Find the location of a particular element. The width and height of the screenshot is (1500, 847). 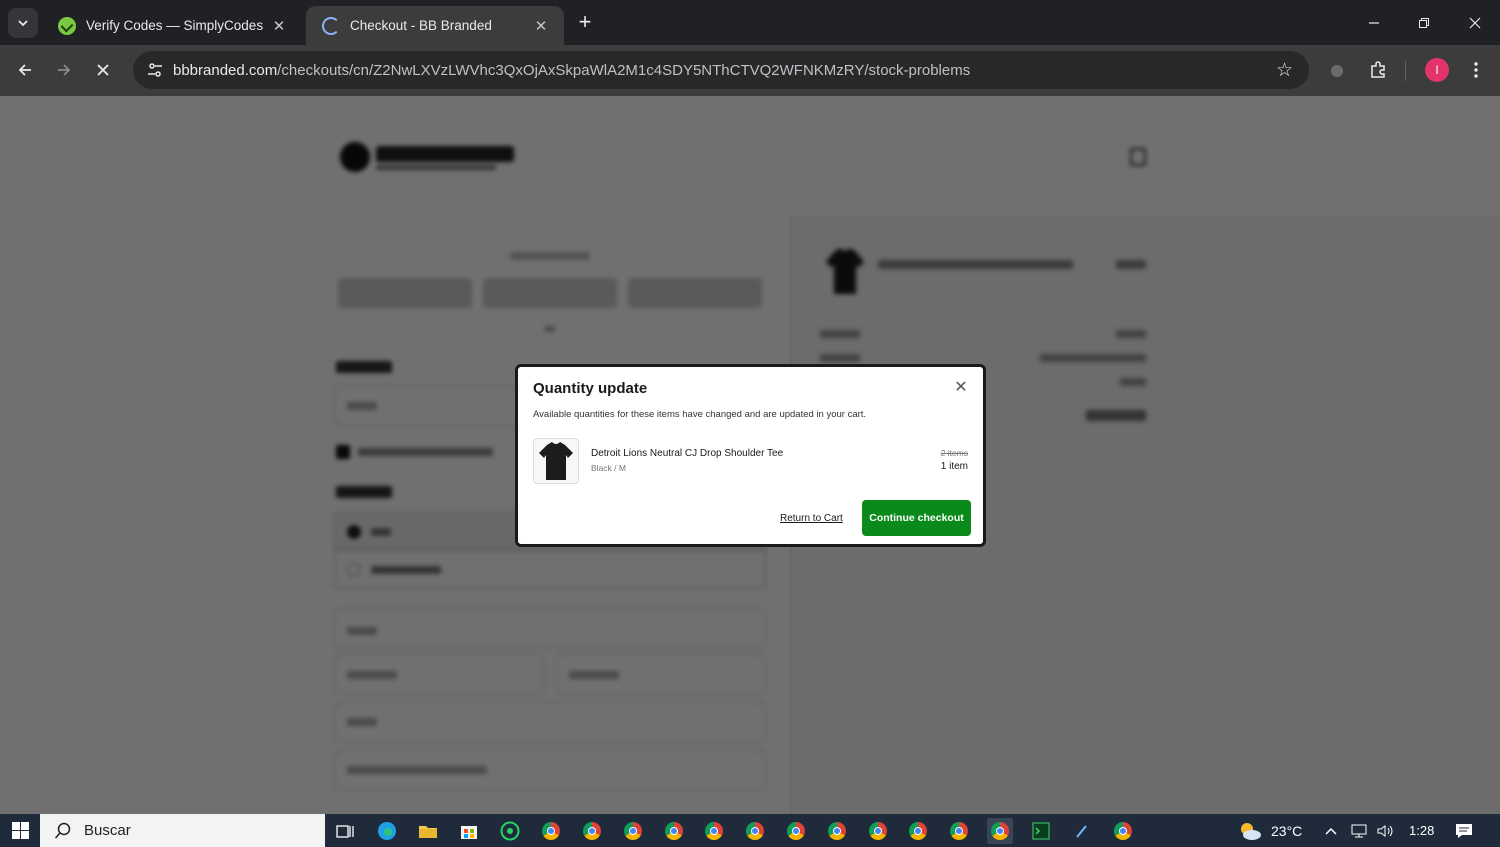

chevron-up-icon is located at coordinates (1331, 831).